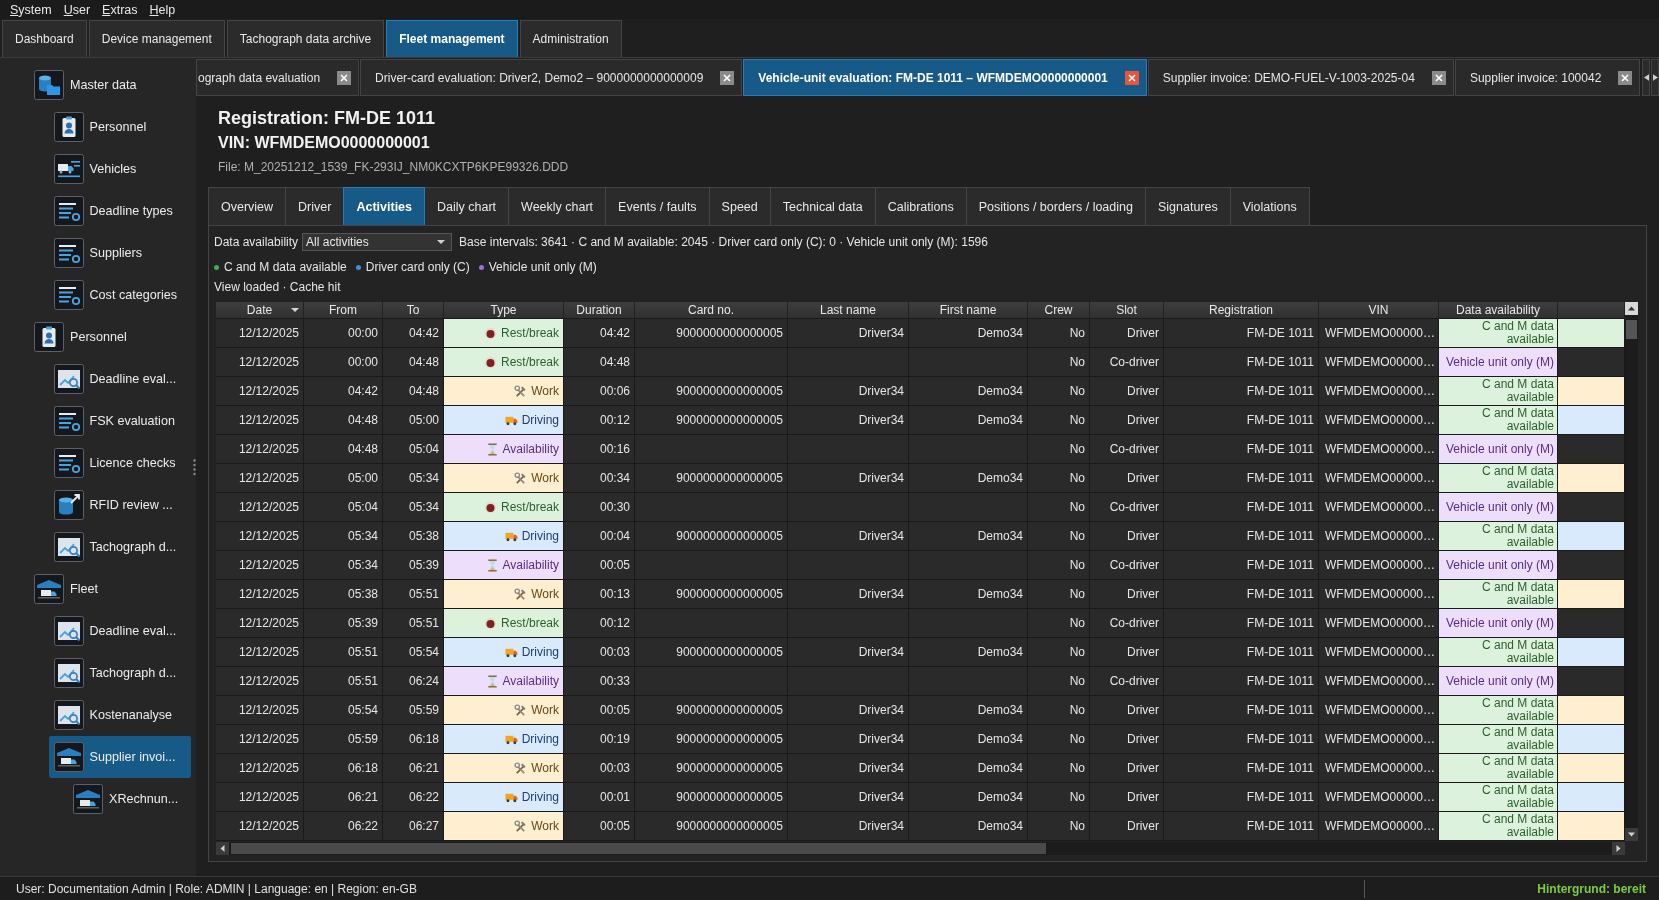 Image resolution: width=1659 pixels, height=900 pixels. I want to click on table-cell: 04:48, so click(413, 391).